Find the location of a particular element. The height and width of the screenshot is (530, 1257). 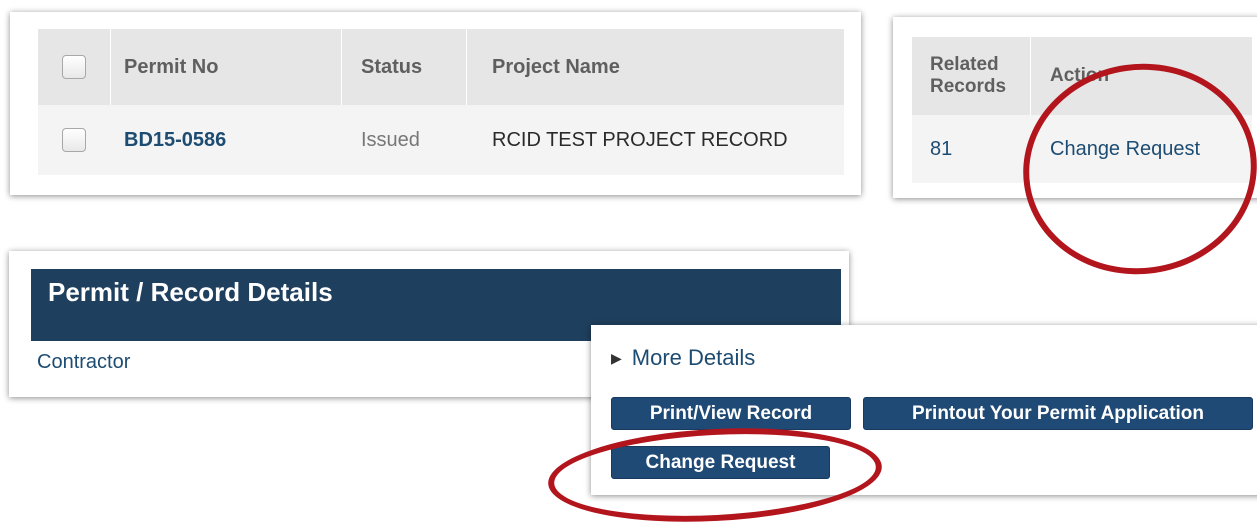

action-table: Related Records Action 81 Change Request is located at coordinates (1082, 110).